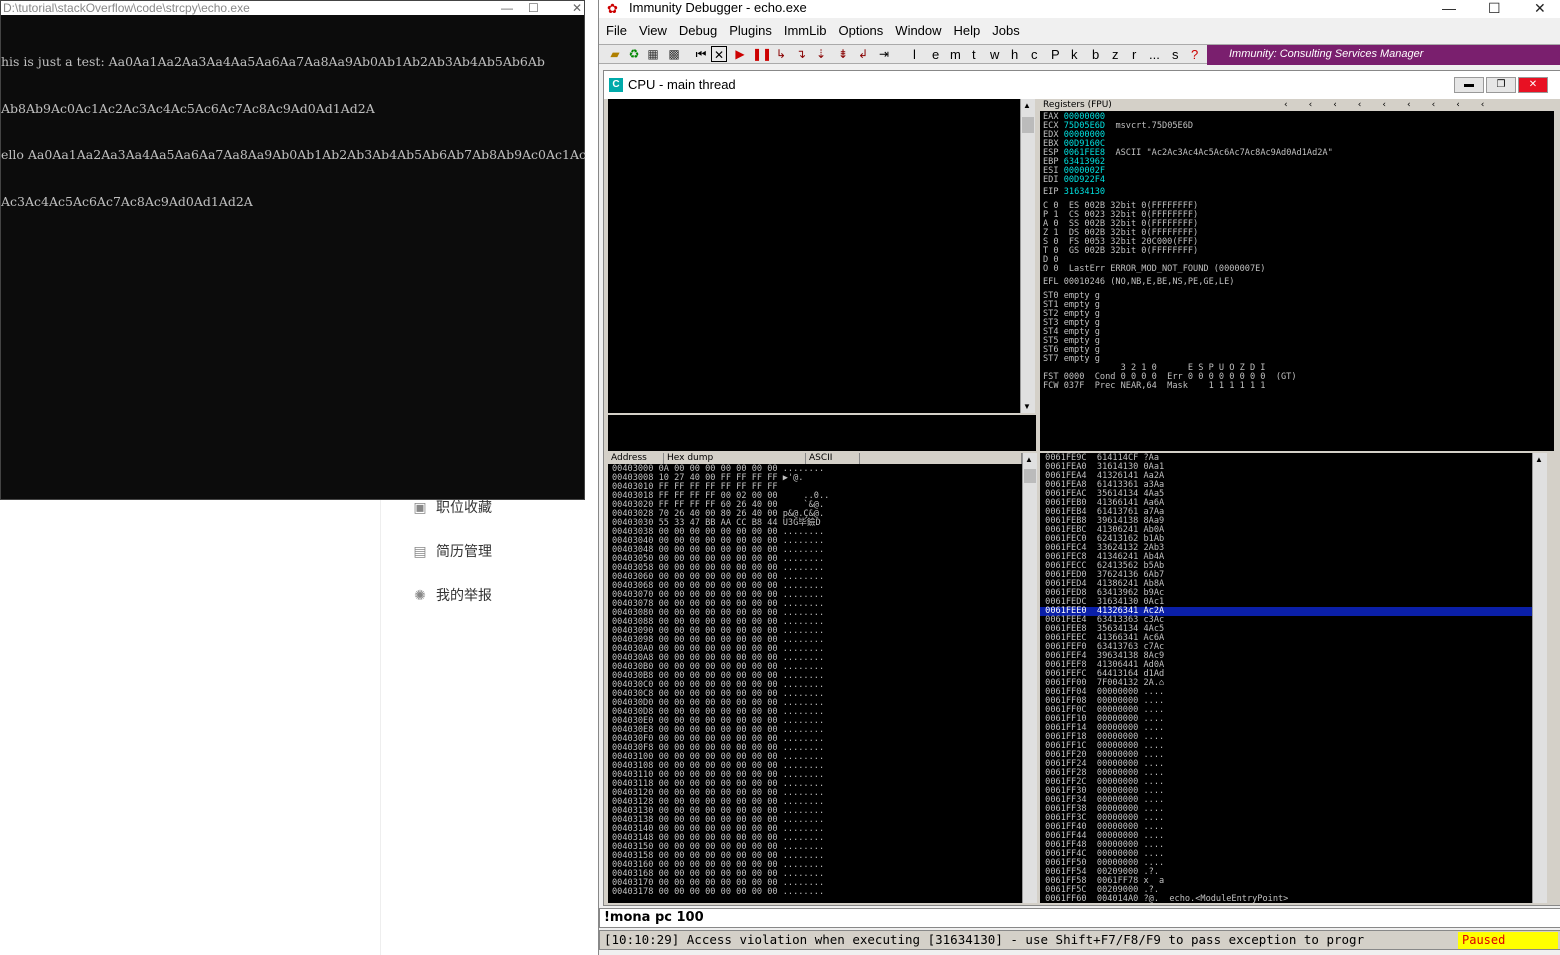 The height and width of the screenshot is (955, 1560). What do you see at coordinates (974, 54) in the screenshot?
I see `toolbar-t-button: t` at bounding box center [974, 54].